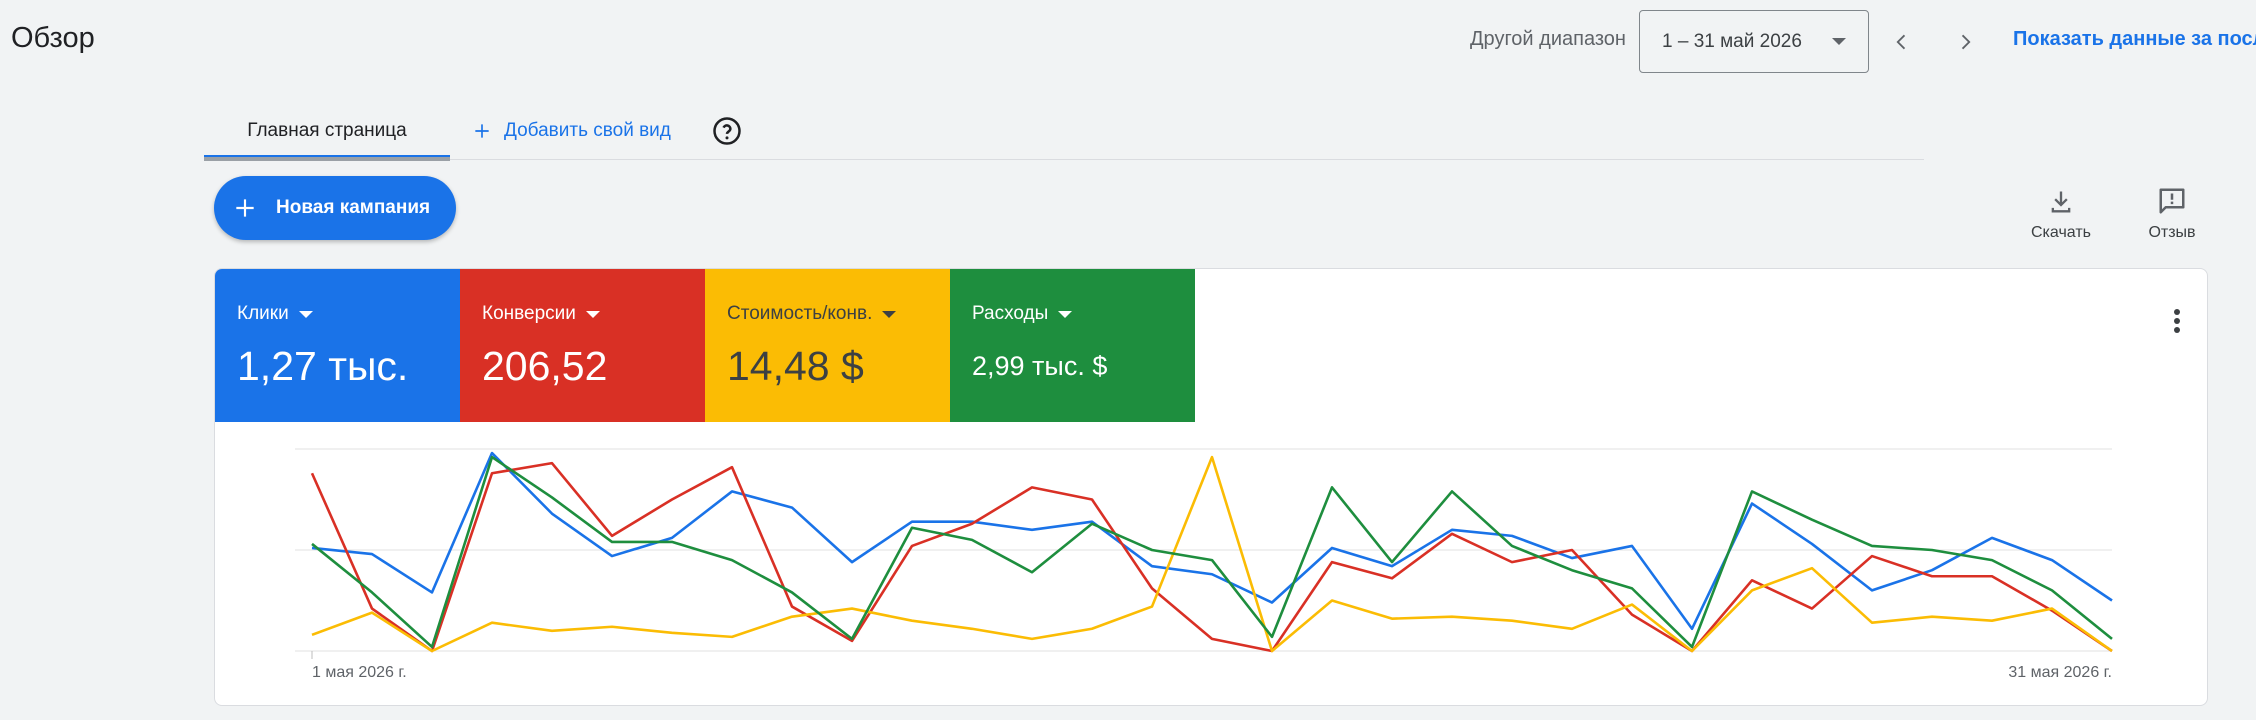 Image resolution: width=2256 pixels, height=720 pixels. I want to click on download-icon, so click(2061, 202).